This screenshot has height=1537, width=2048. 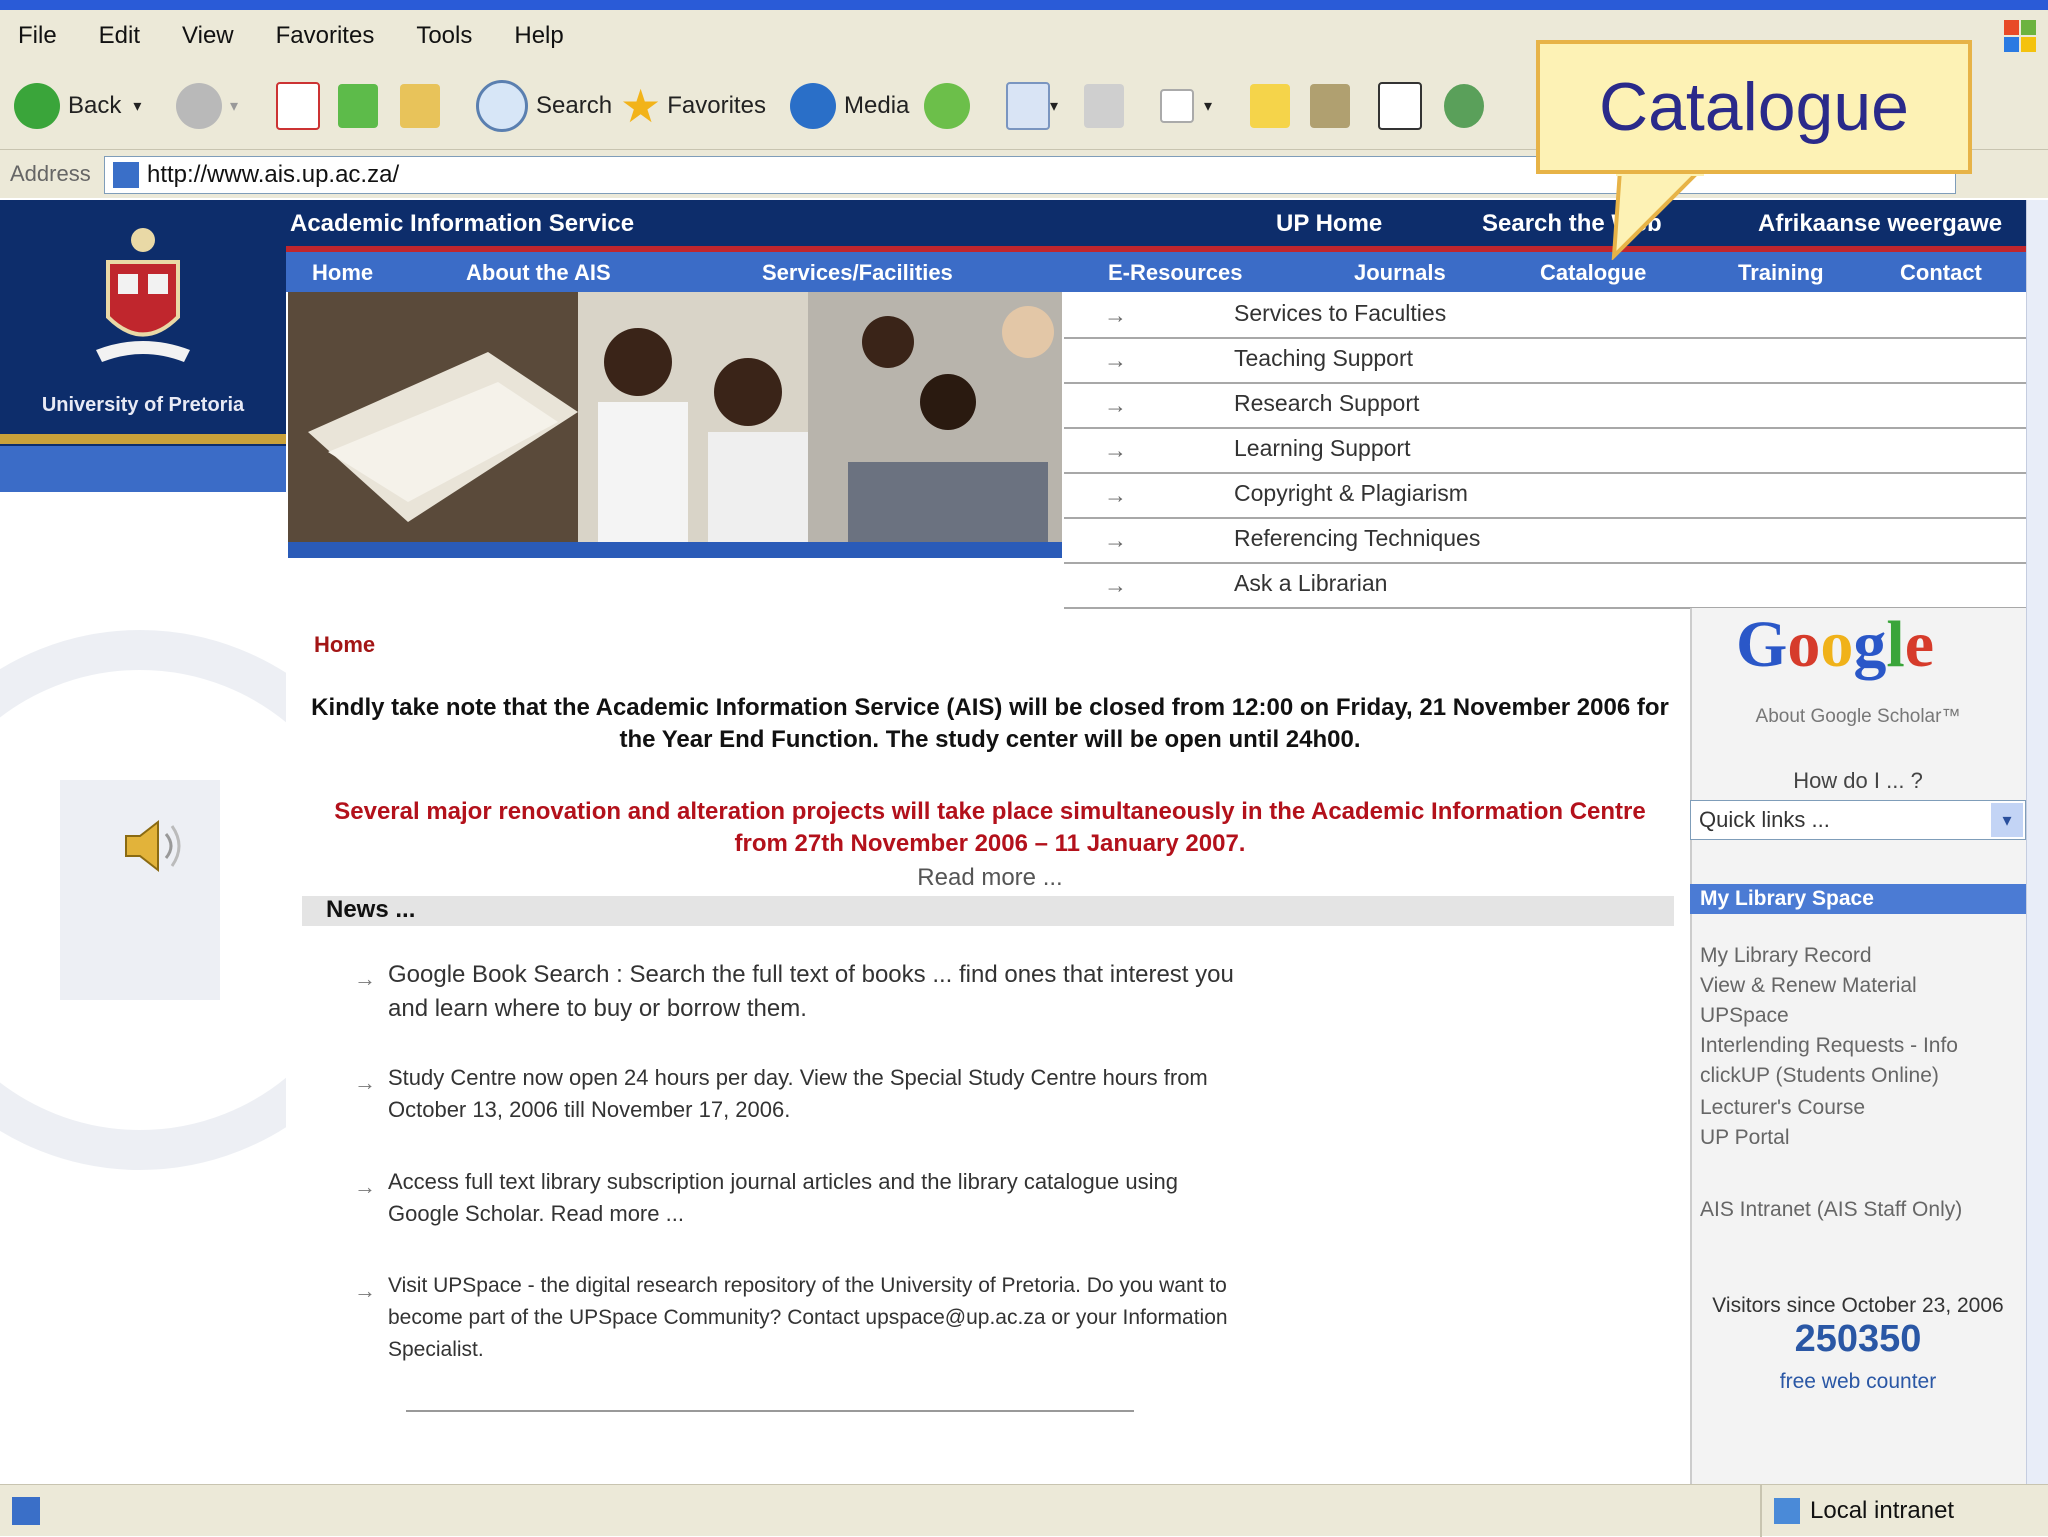 I want to click on speaker-icon, so click(x=152, y=846).